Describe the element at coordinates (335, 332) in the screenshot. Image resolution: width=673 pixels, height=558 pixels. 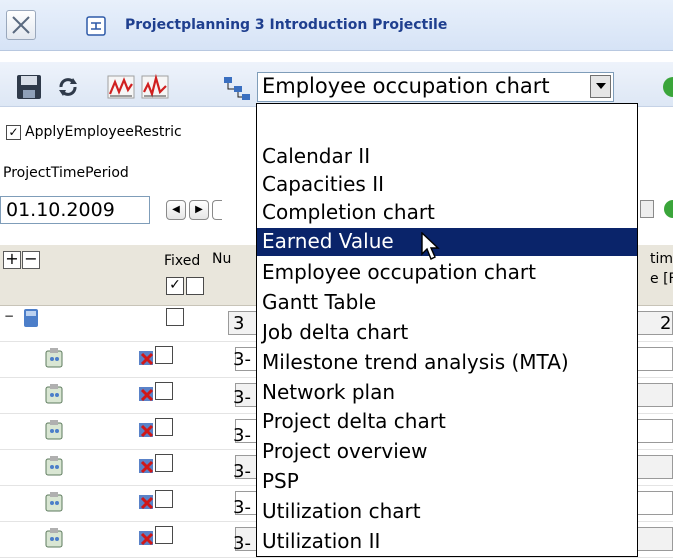
I see `dropdown-option: Job delta chart` at that location.